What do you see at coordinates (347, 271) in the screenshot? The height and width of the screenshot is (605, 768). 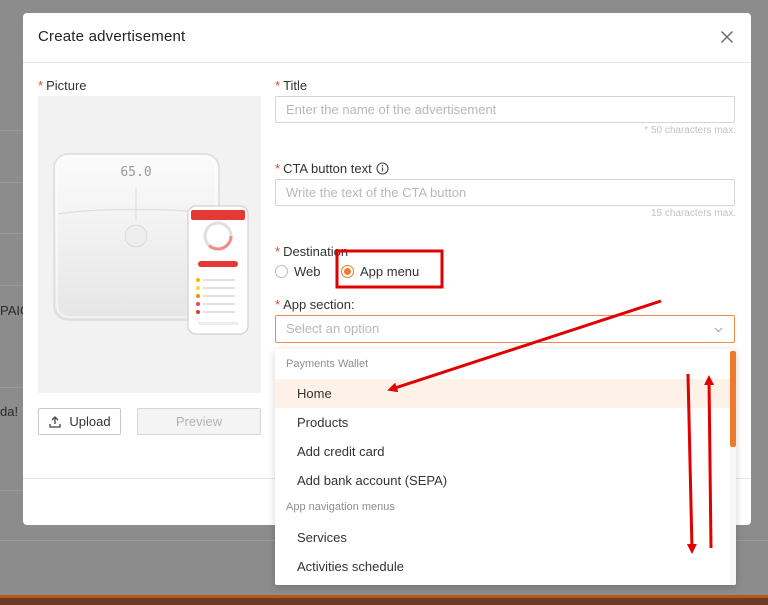 I see `radio-circle-checked` at bounding box center [347, 271].